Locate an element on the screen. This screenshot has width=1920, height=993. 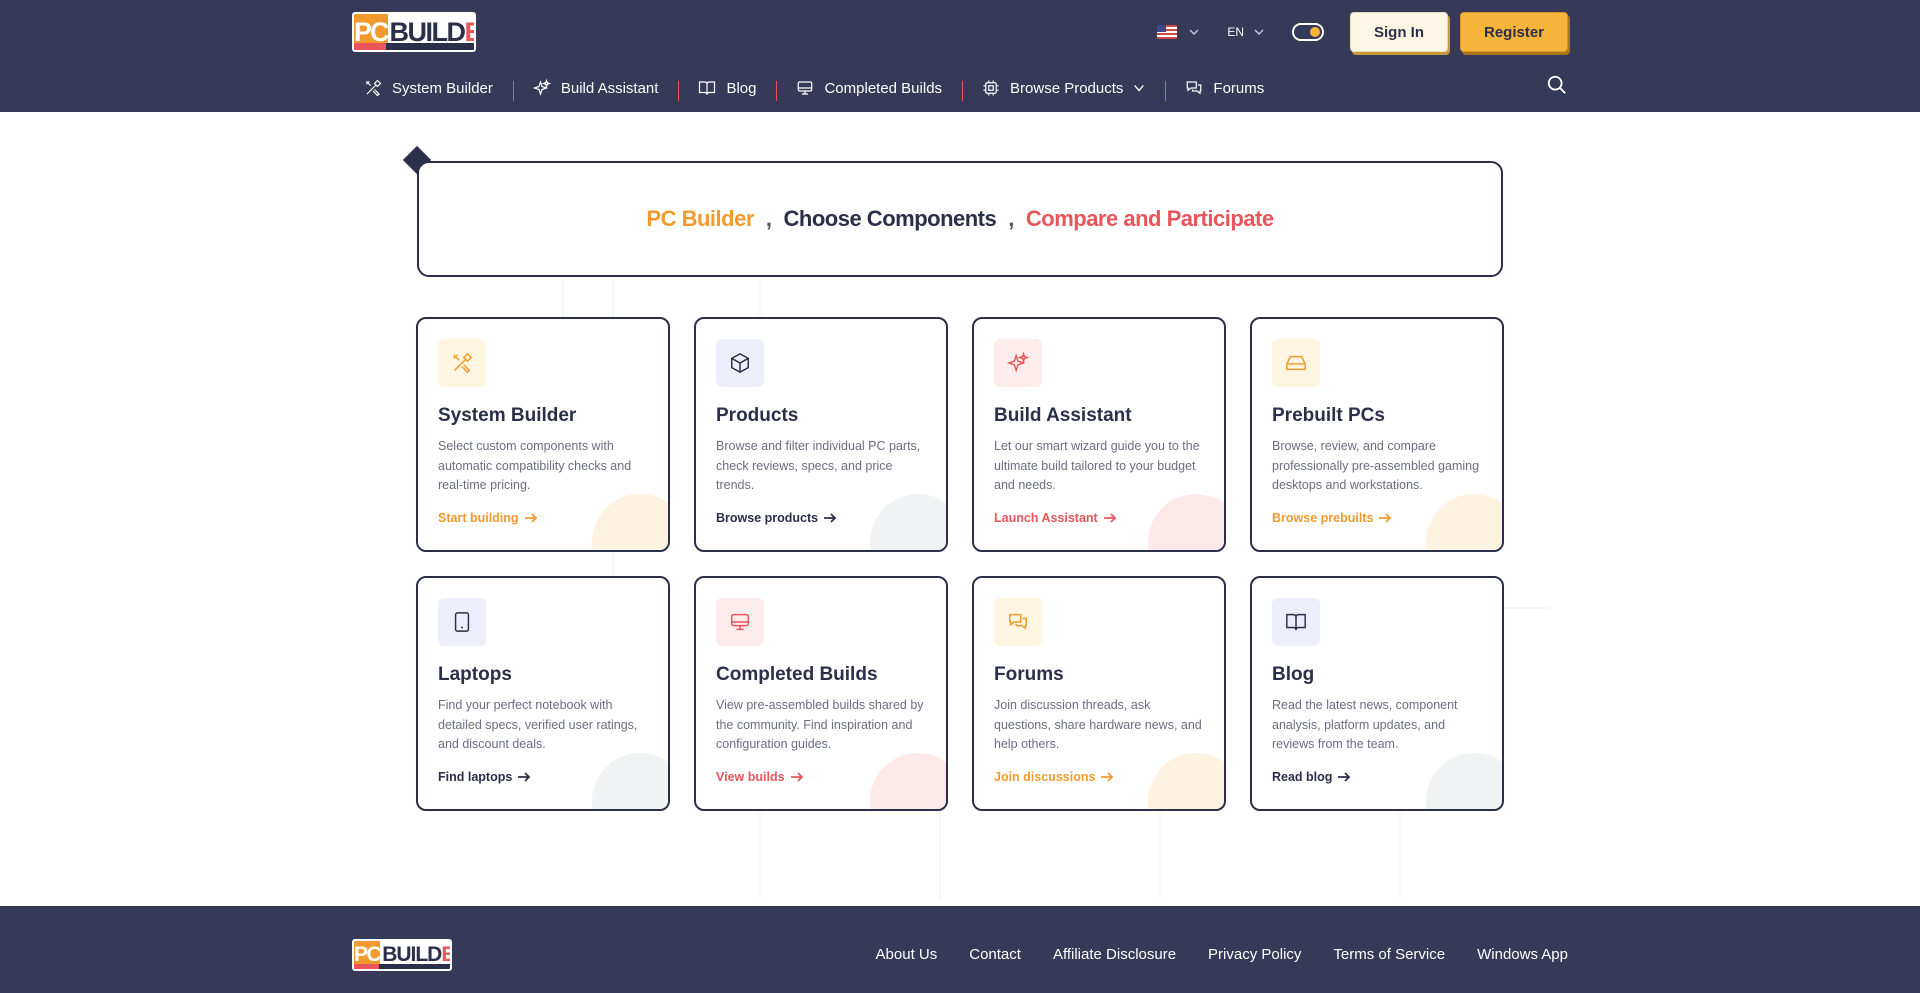
monitor-icon is located at coordinates (740, 622).